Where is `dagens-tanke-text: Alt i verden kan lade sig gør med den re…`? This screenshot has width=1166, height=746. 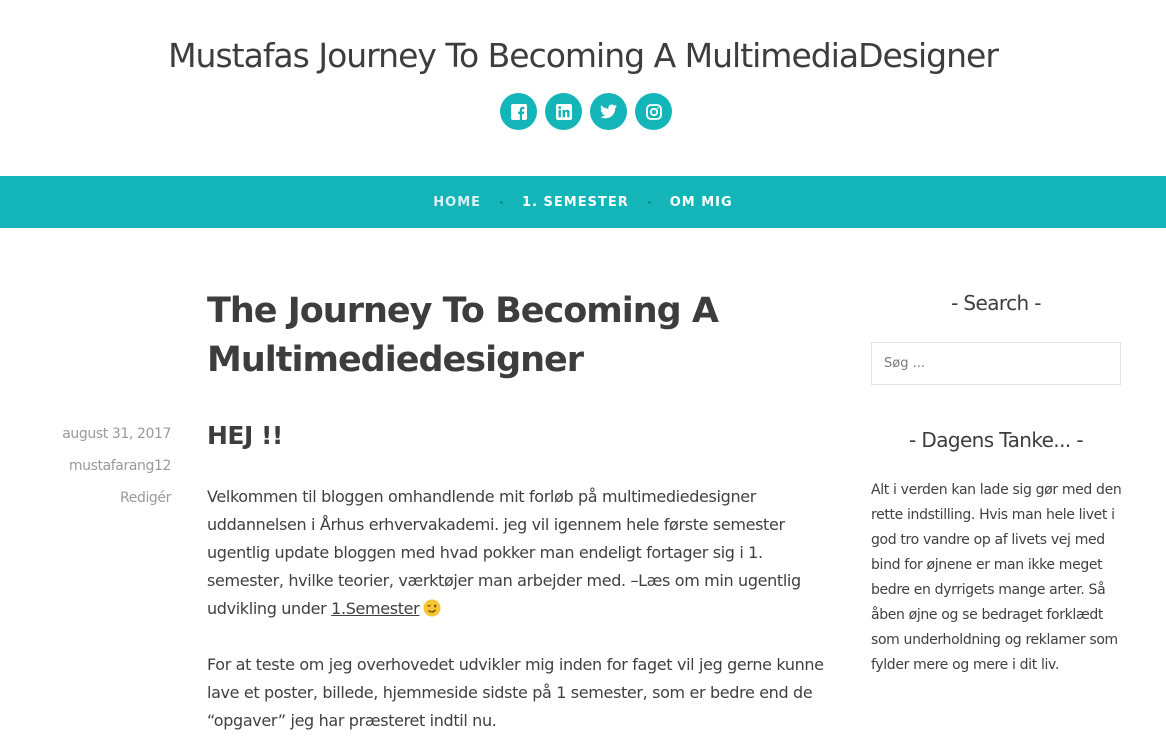 dagens-tanke-text: Alt i verden kan lade sig gør med den re… is located at coordinates (996, 577).